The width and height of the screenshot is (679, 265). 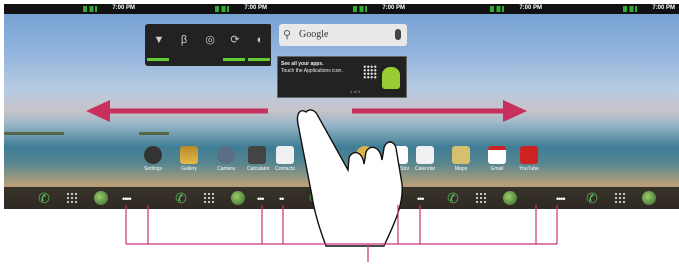 What do you see at coordinates (349, 178) in the screenshot?
I see `swipe-hand-icon` at bounding box center [349, 178].